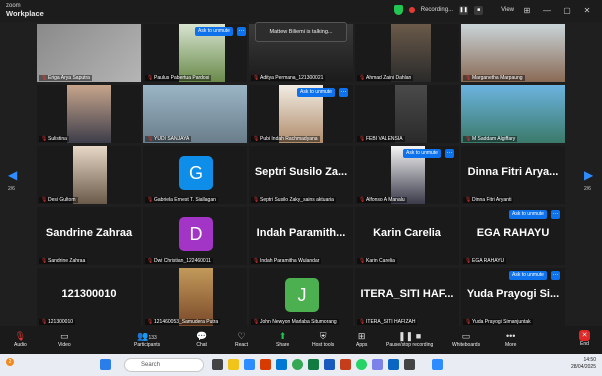 This screenshot has width=602, height=376. What do you see at coordinates (464, 10) in the screenshot?
I see `pause-recording-icon: ❚❚` at bounding box center [464, 10].